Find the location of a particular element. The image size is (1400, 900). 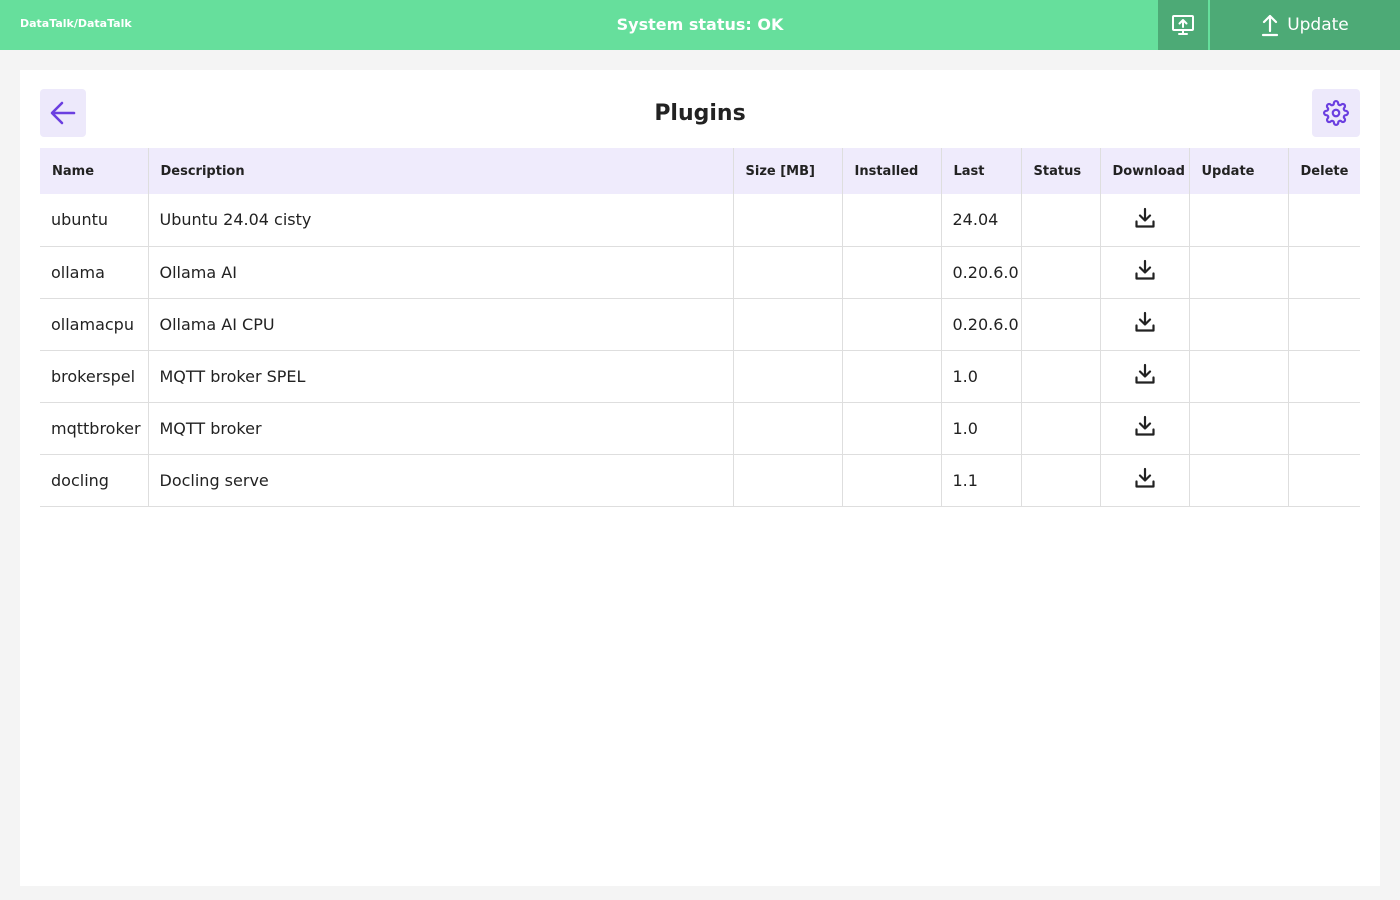

column-header-name: Name is located at coordinates (94, 171).